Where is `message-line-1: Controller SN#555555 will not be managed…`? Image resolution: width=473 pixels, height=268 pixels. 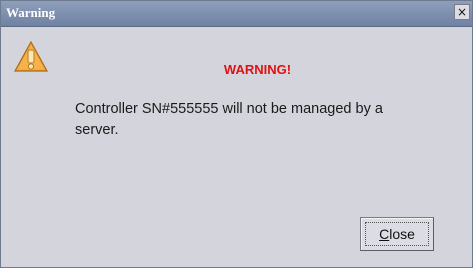
message-line-1: Controller SN#555555 will not be managed… is located at coordinates (229, 109).